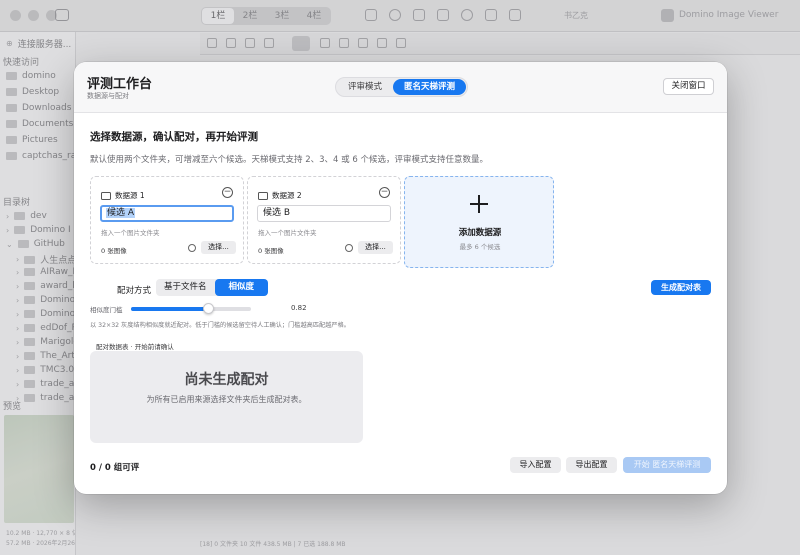  What do you see at coordinates (324, 213) in the screenshot?
I see `source-name-input: 候选 B` at bounding box center [324, 213].